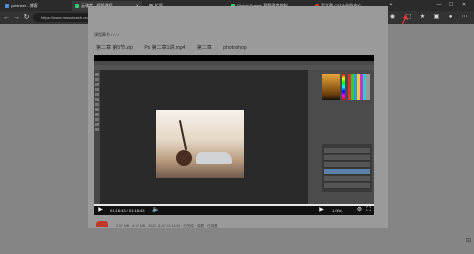 The height and width of the screenshot is (254, 474). Describe the element at coordinates (26, 17) in the screenshot. I see `reload-icon: ↻` at that location.